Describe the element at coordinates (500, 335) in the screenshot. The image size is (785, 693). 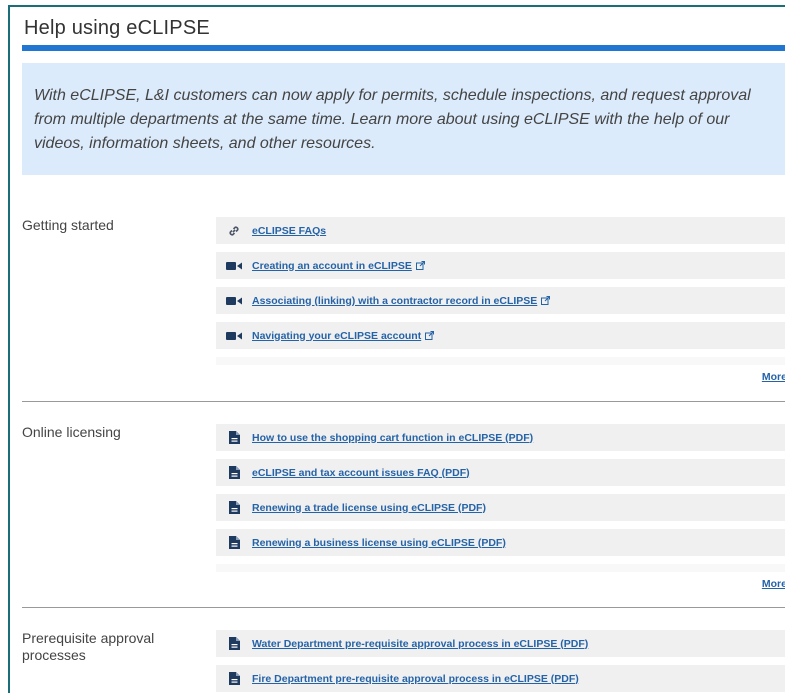
I see `list-item: Navigating your eCLIPSE account` at that location.